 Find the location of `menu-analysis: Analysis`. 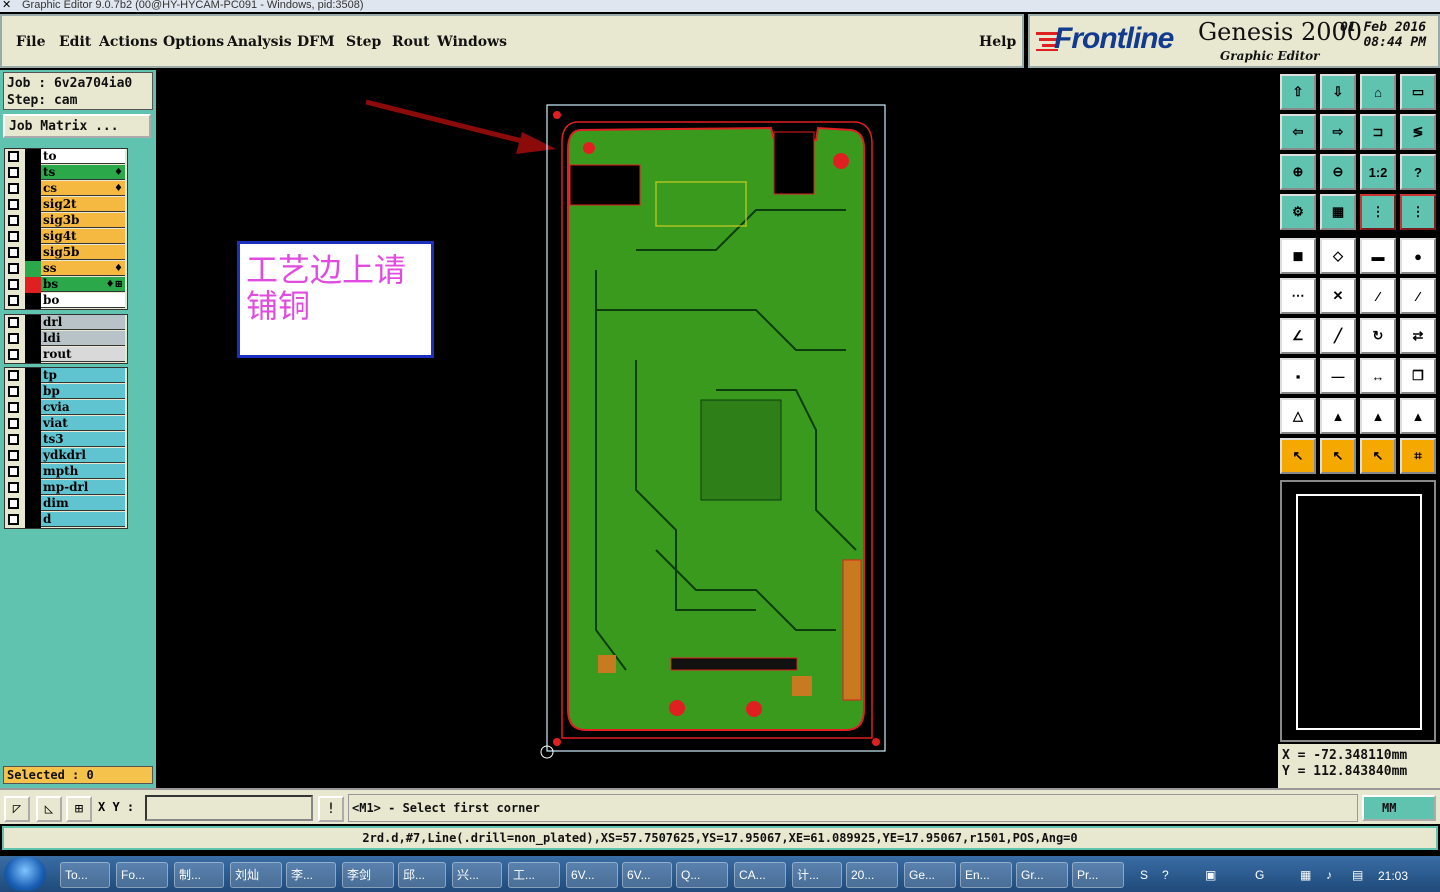

menu-analysis: Analysis is located at coordinates (259, 42).